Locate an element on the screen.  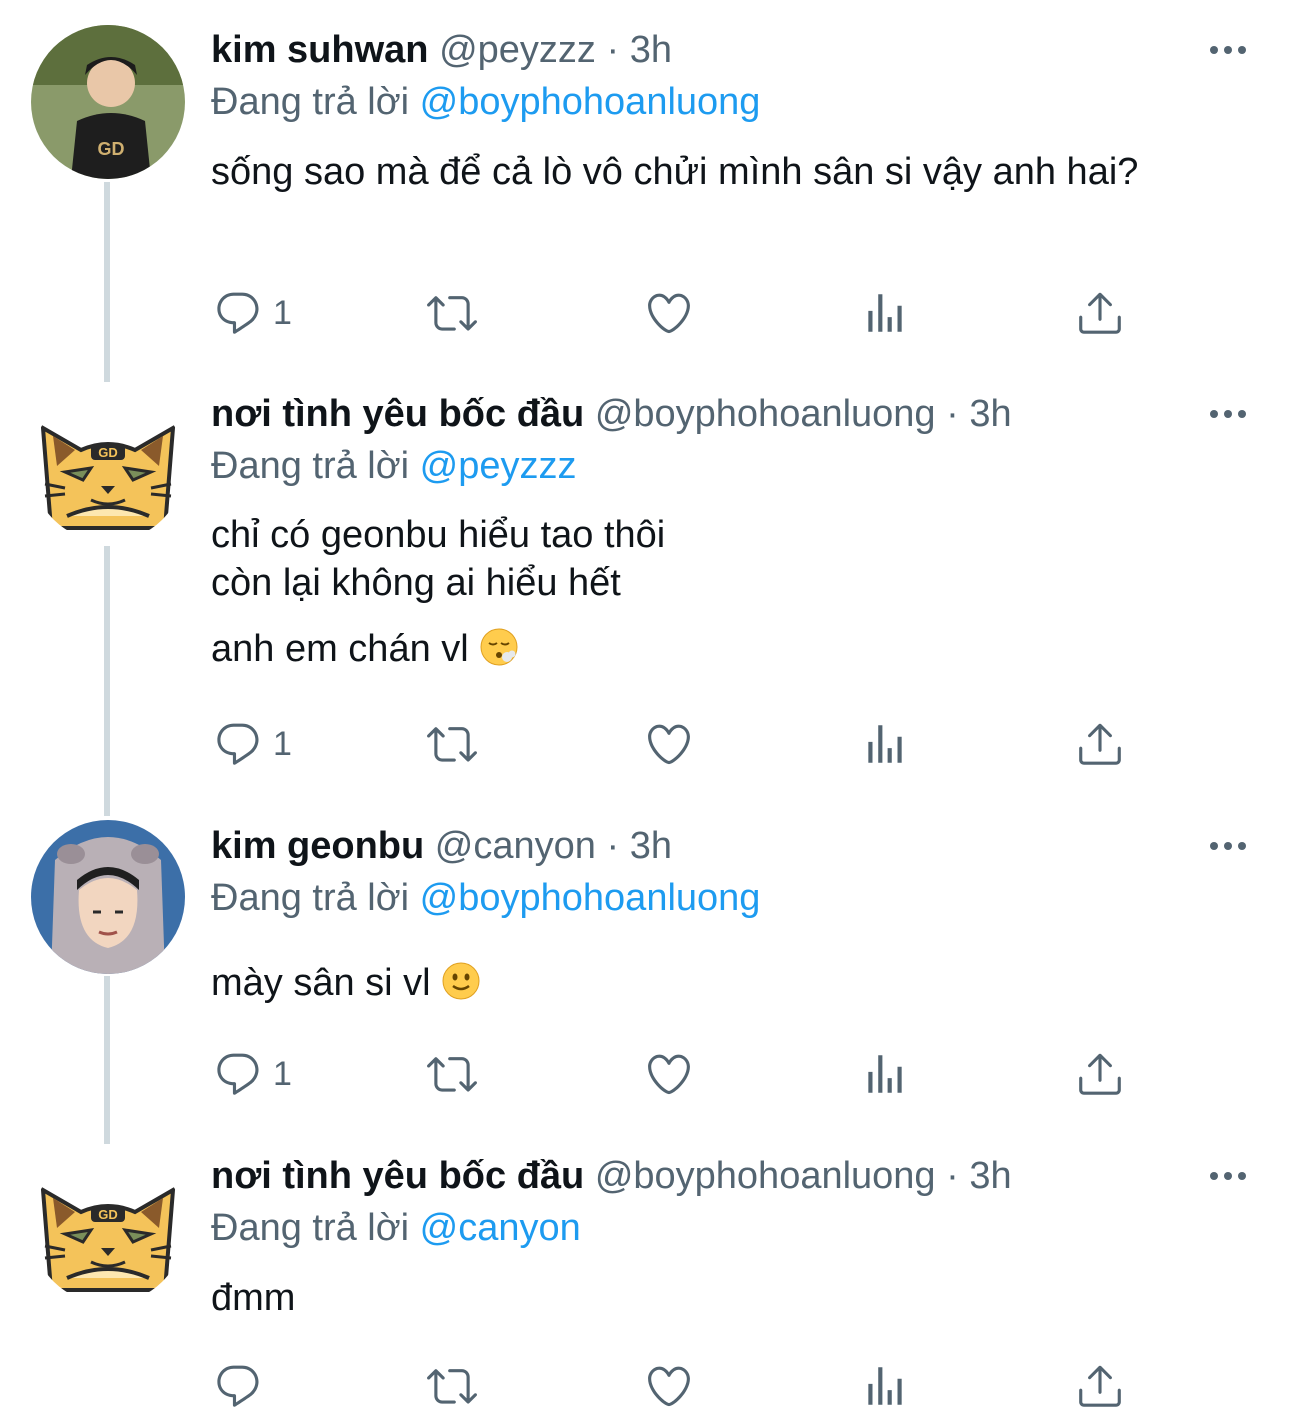
player-photo-icon: GD is located at coordinates (108, 102).